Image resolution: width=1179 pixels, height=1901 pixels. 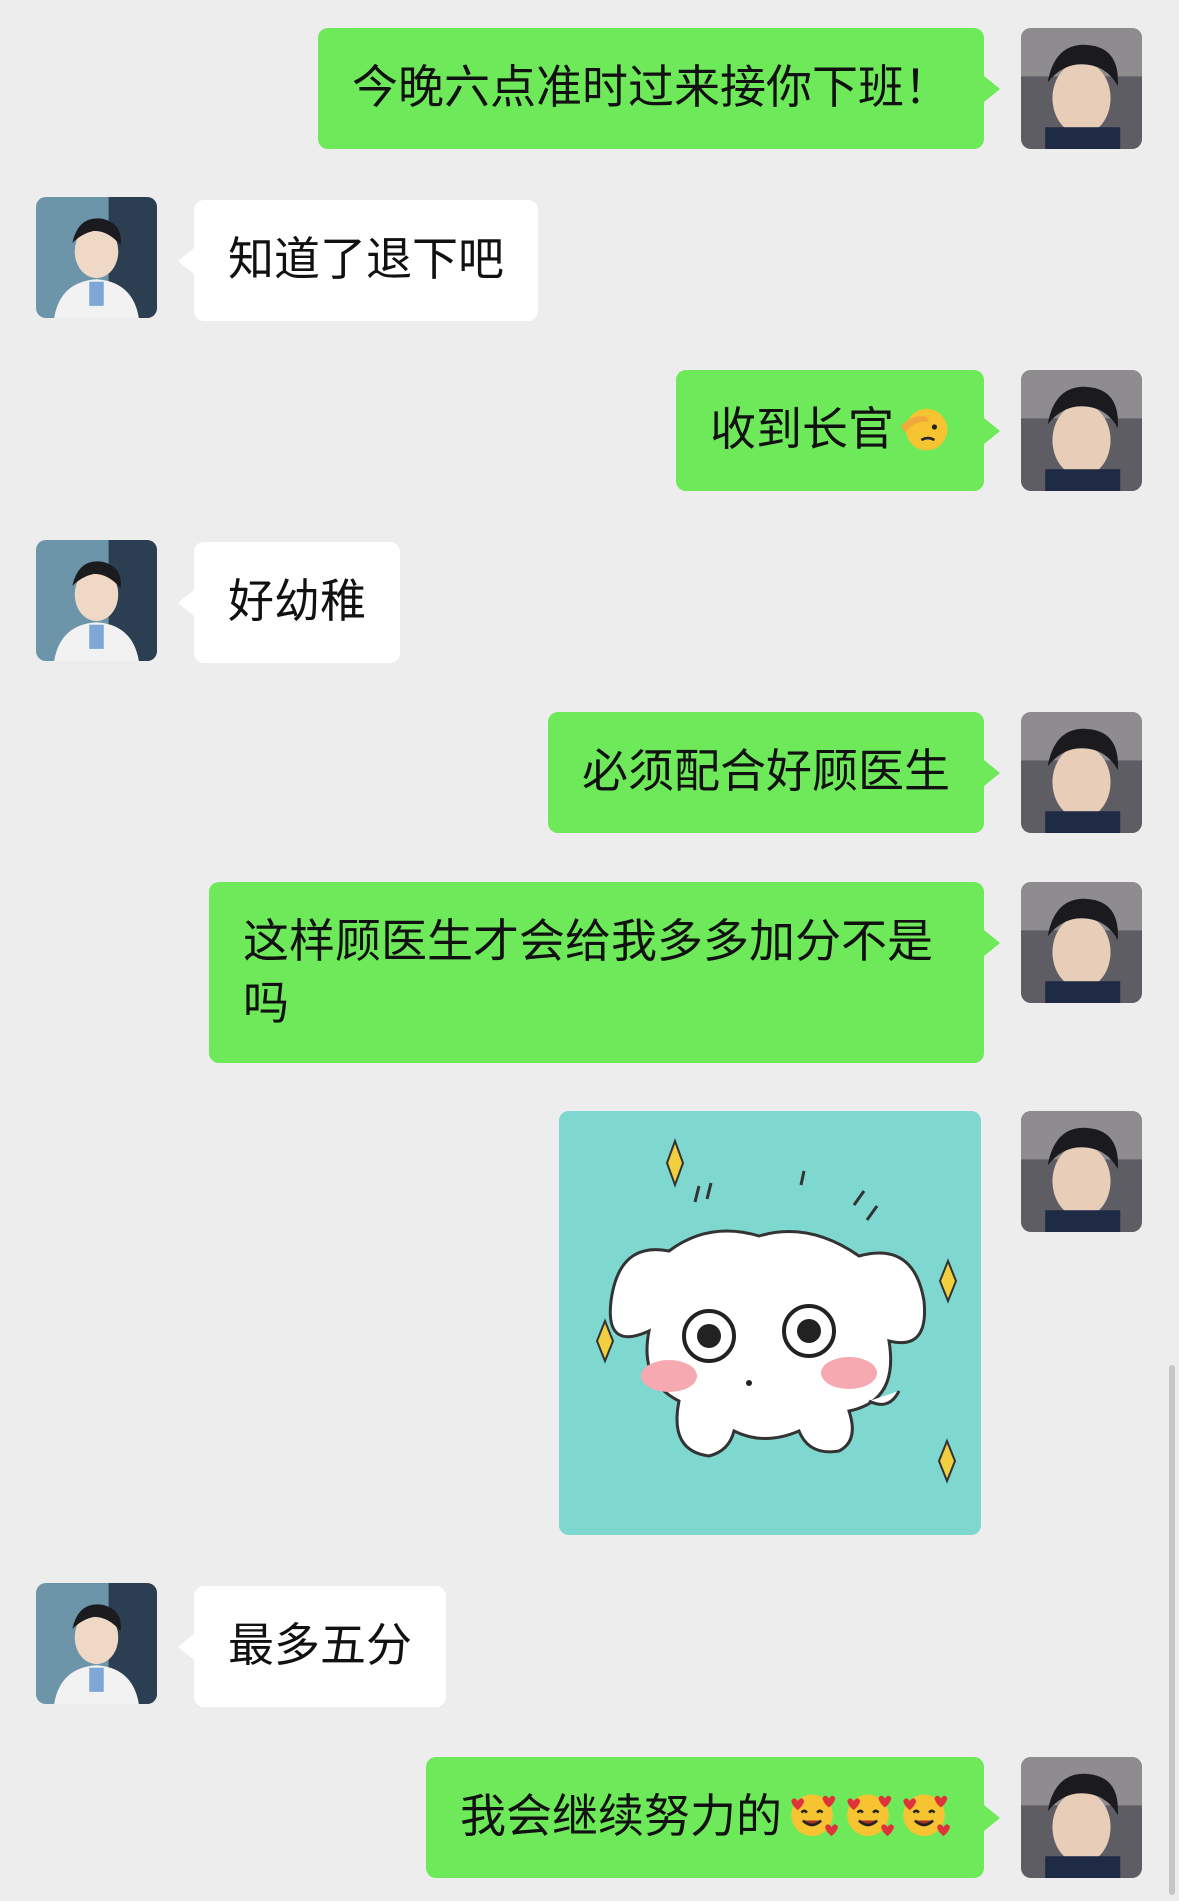 What do you see at coordinates (297, 601) in the screenshot?
I see `message-text: 好幼稚` at bounding box center [297, 601].